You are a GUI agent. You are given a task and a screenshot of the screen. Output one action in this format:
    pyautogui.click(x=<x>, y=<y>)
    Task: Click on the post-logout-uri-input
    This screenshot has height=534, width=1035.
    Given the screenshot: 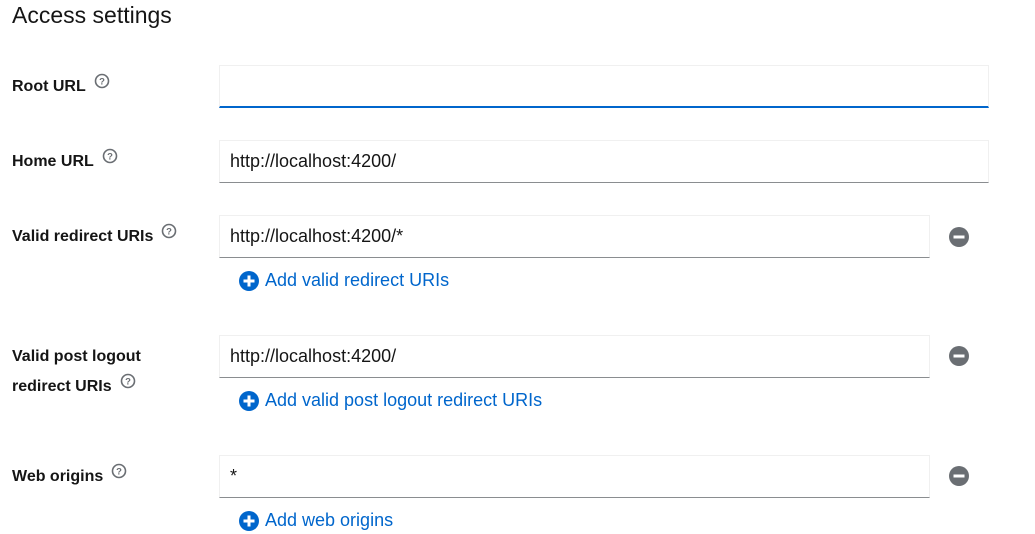 What is the action you would take?
    pyautogui.click(x=574, y=356)
    